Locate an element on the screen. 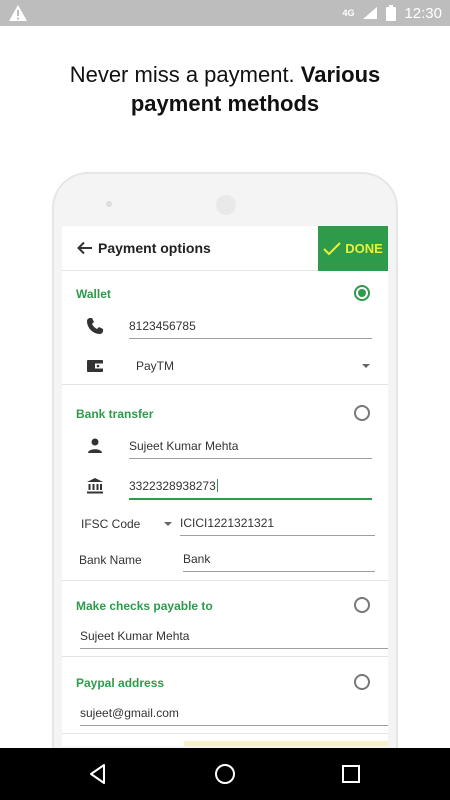  page-title: Payment options is located at coordinates (154, 248).